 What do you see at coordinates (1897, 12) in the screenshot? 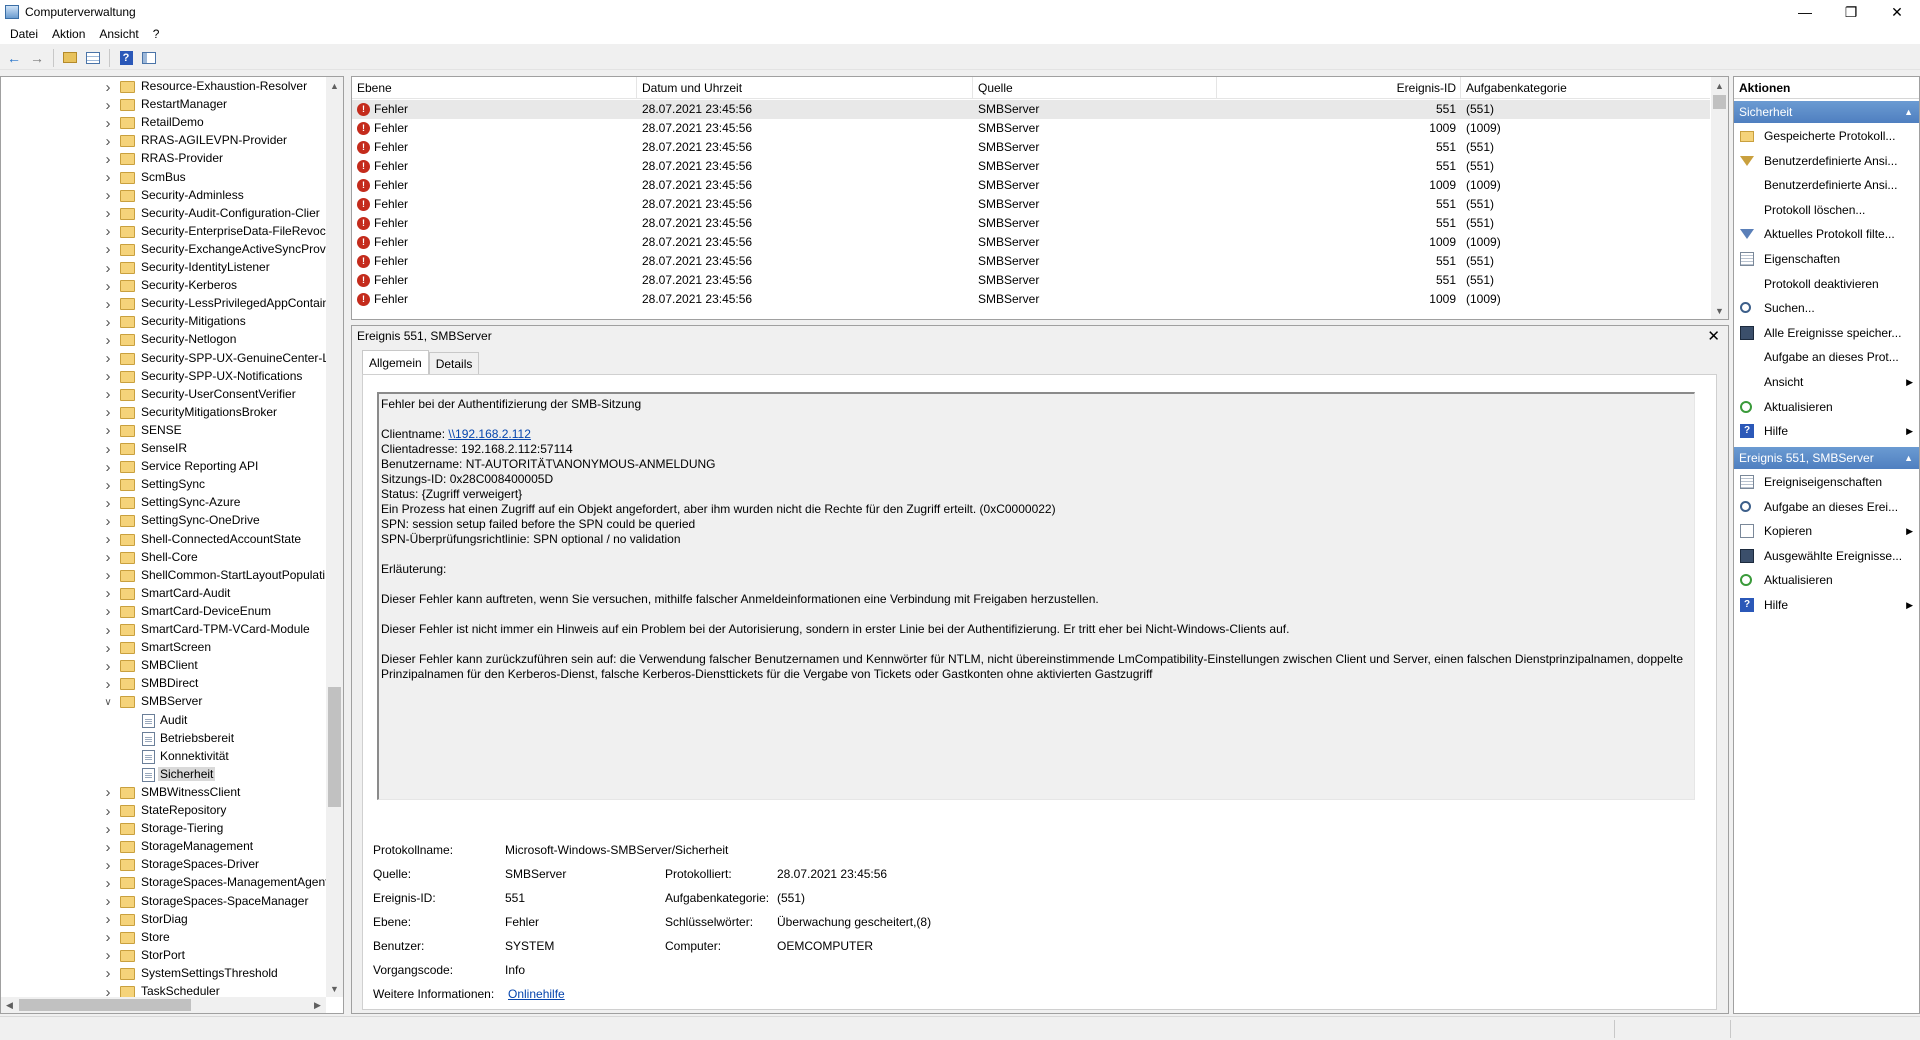
I see `close-button: ✕` at bounding box center [1897, 12].